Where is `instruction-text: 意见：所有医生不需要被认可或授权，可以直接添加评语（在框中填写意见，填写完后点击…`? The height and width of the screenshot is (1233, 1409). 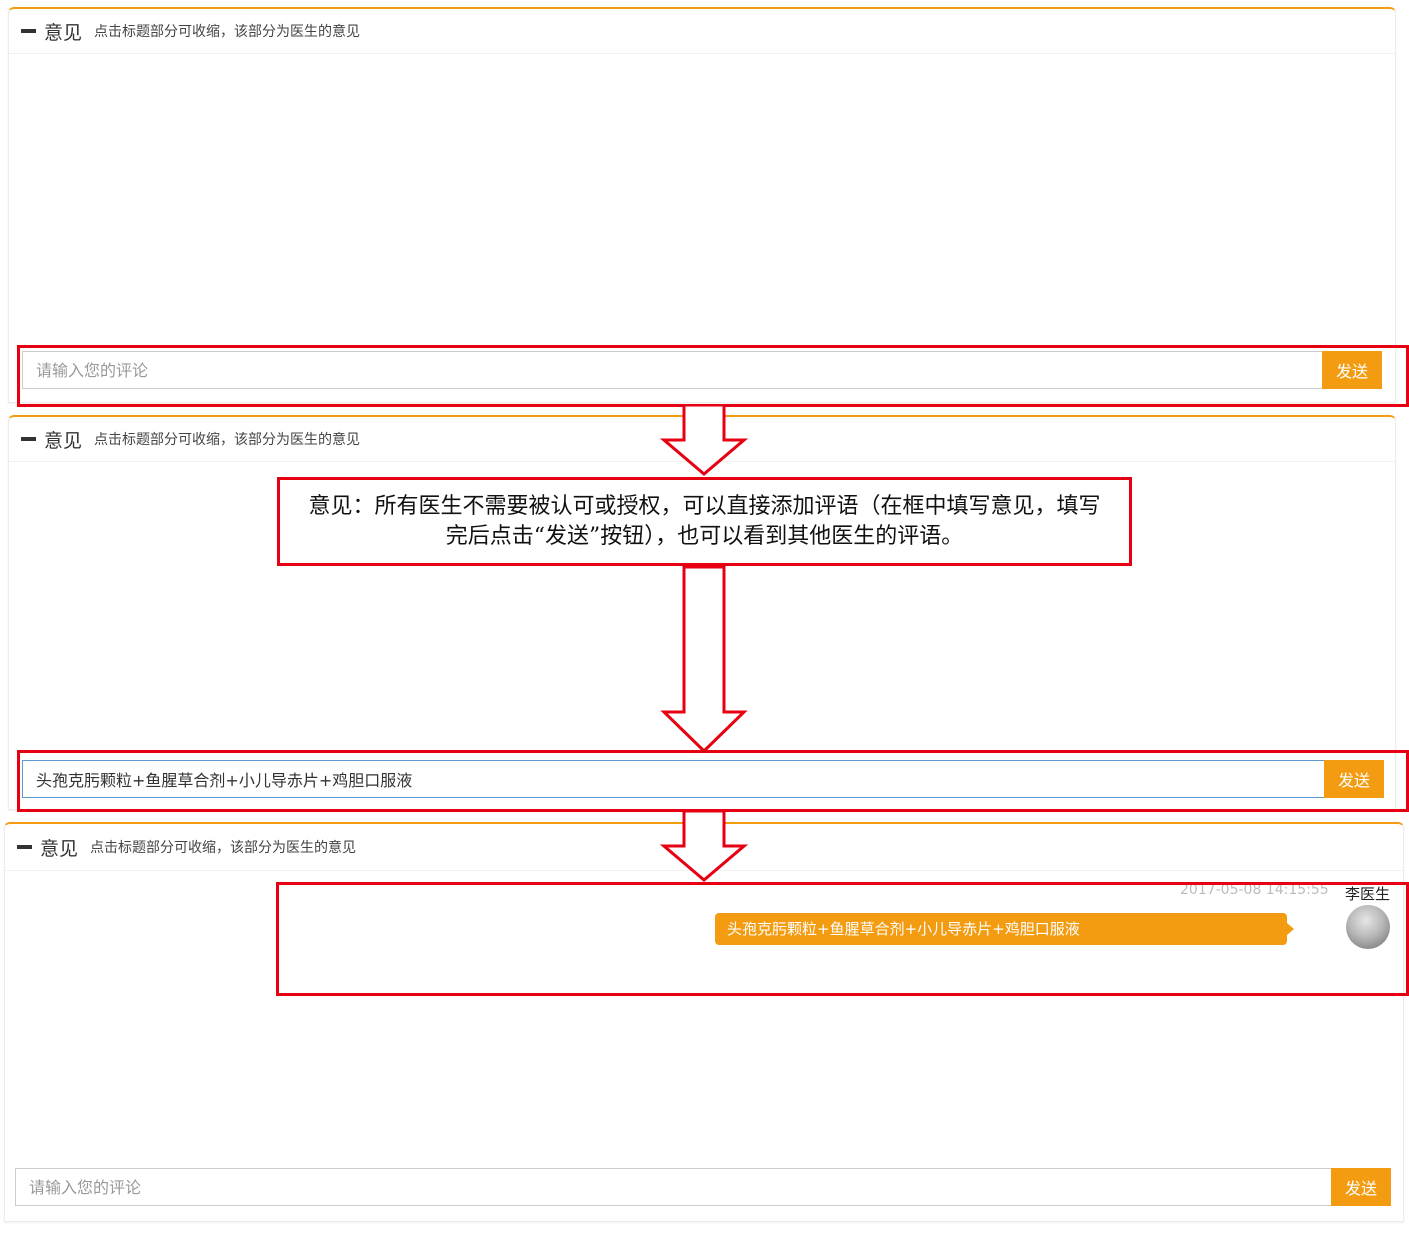
instruction-text: 意见：所有医生不需要被认可或授权，可以直接添加评语（在框中填写意见，填写完后点击… is located at coordinates (704, 521).